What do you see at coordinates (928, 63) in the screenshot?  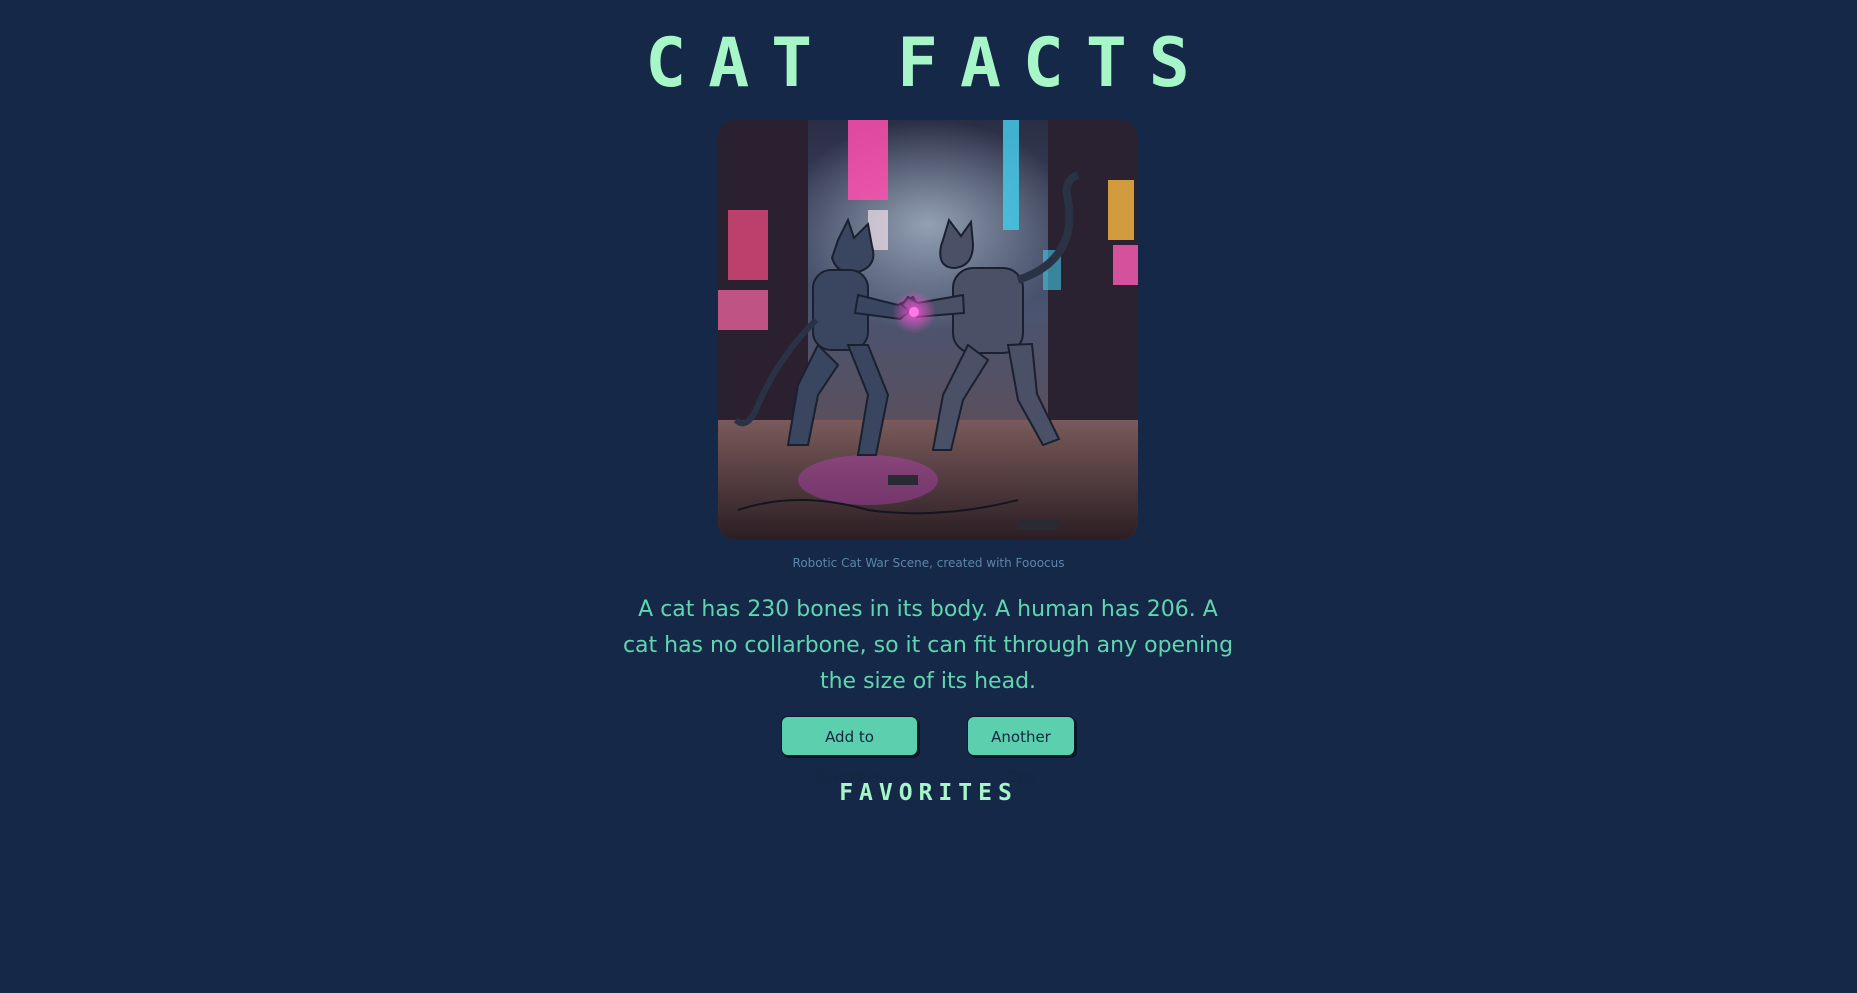 I see `page-title: CAT FACTS` at bounding box center [928, 63].